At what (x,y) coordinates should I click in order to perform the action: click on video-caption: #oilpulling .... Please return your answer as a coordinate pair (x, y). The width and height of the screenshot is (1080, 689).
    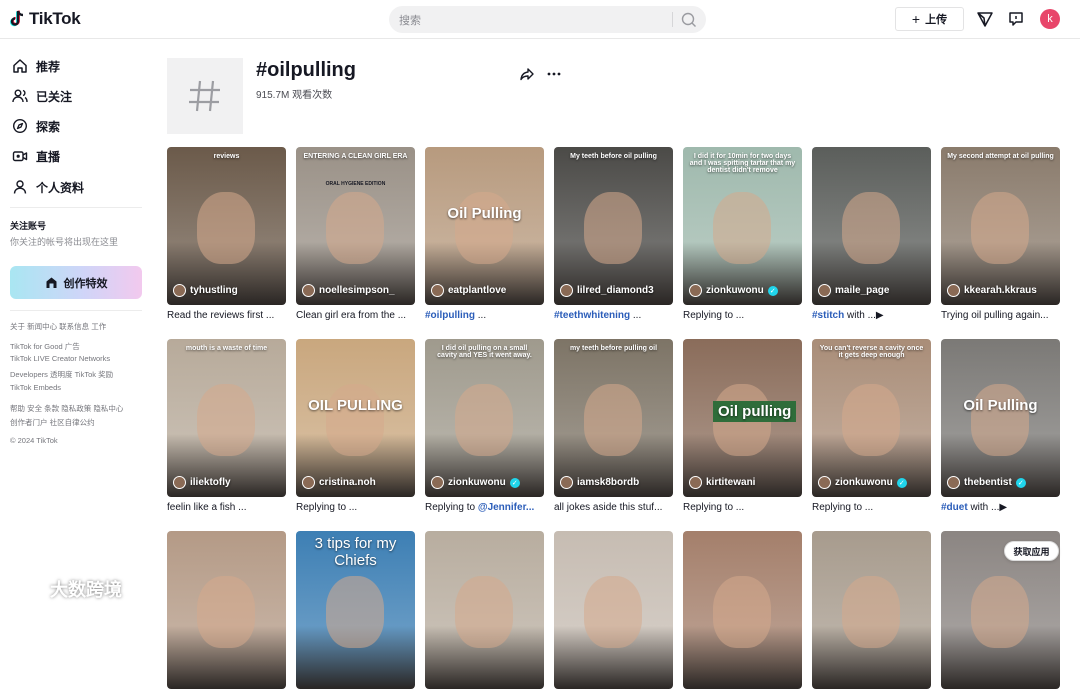
    Looking at the image, I should click on (484, 315).